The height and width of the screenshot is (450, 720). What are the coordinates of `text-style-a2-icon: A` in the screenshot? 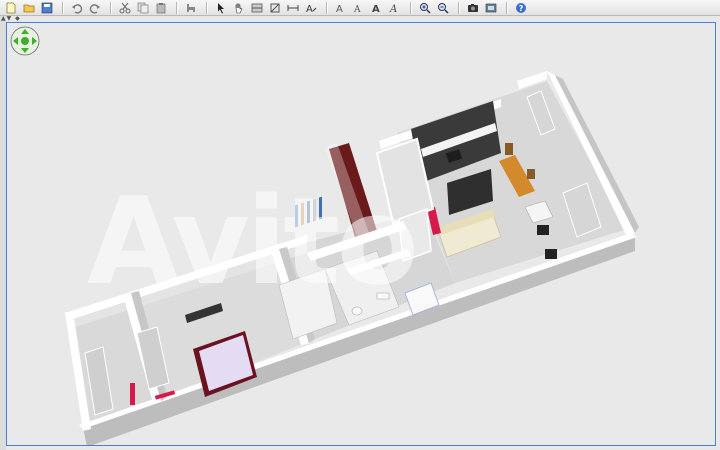 It's located at (359, 8).